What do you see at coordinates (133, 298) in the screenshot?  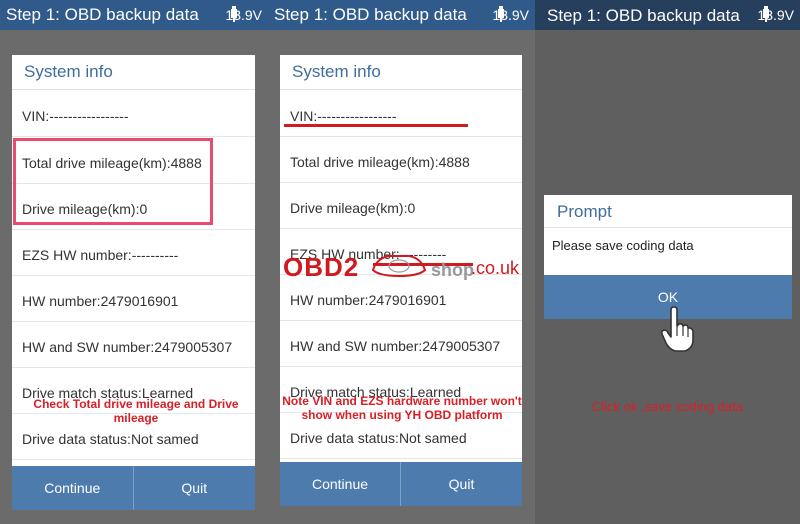 I see `info-row: HW number:2479016901` at bounding box center [133, 298].